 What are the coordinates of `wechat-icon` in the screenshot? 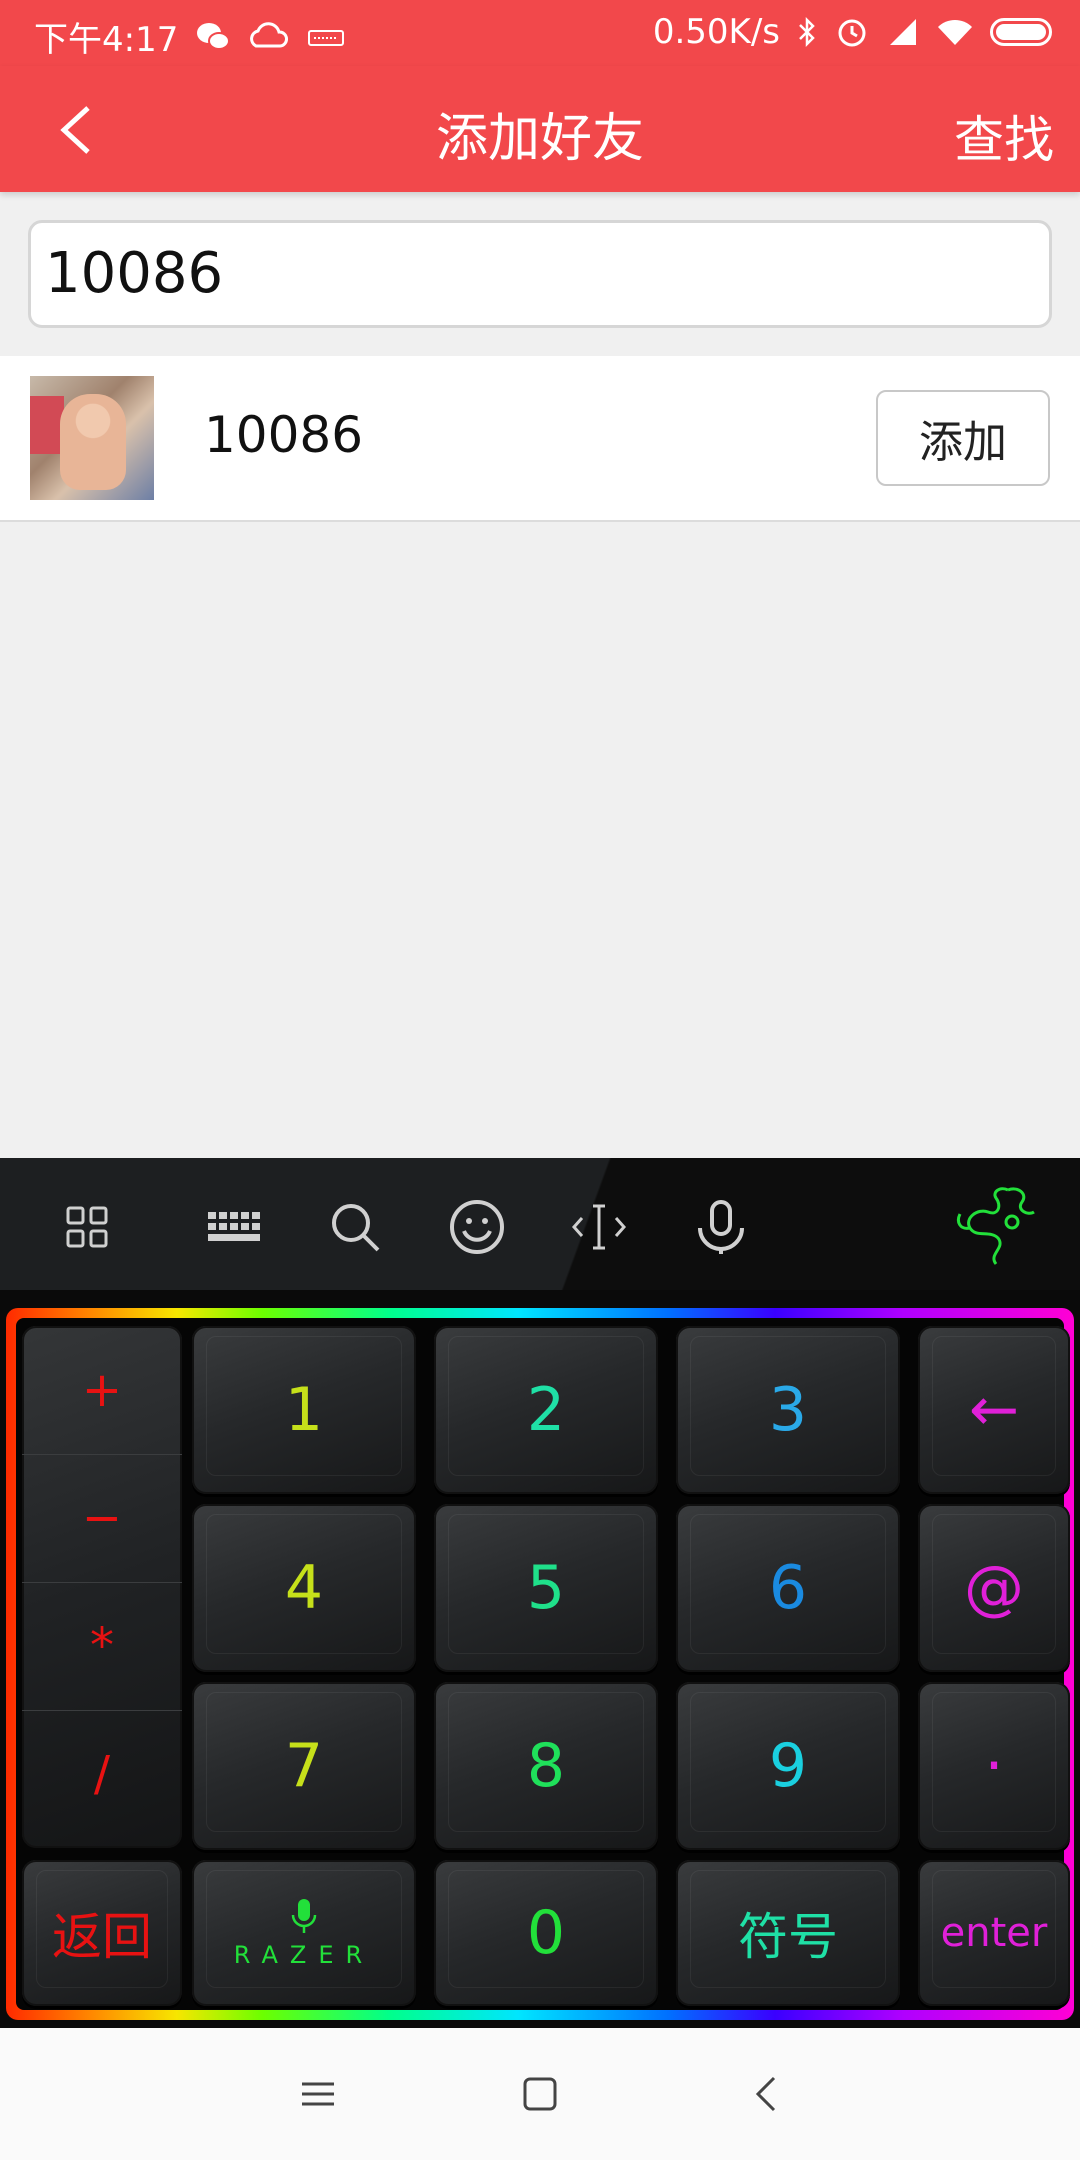 It's located at (214, 36).